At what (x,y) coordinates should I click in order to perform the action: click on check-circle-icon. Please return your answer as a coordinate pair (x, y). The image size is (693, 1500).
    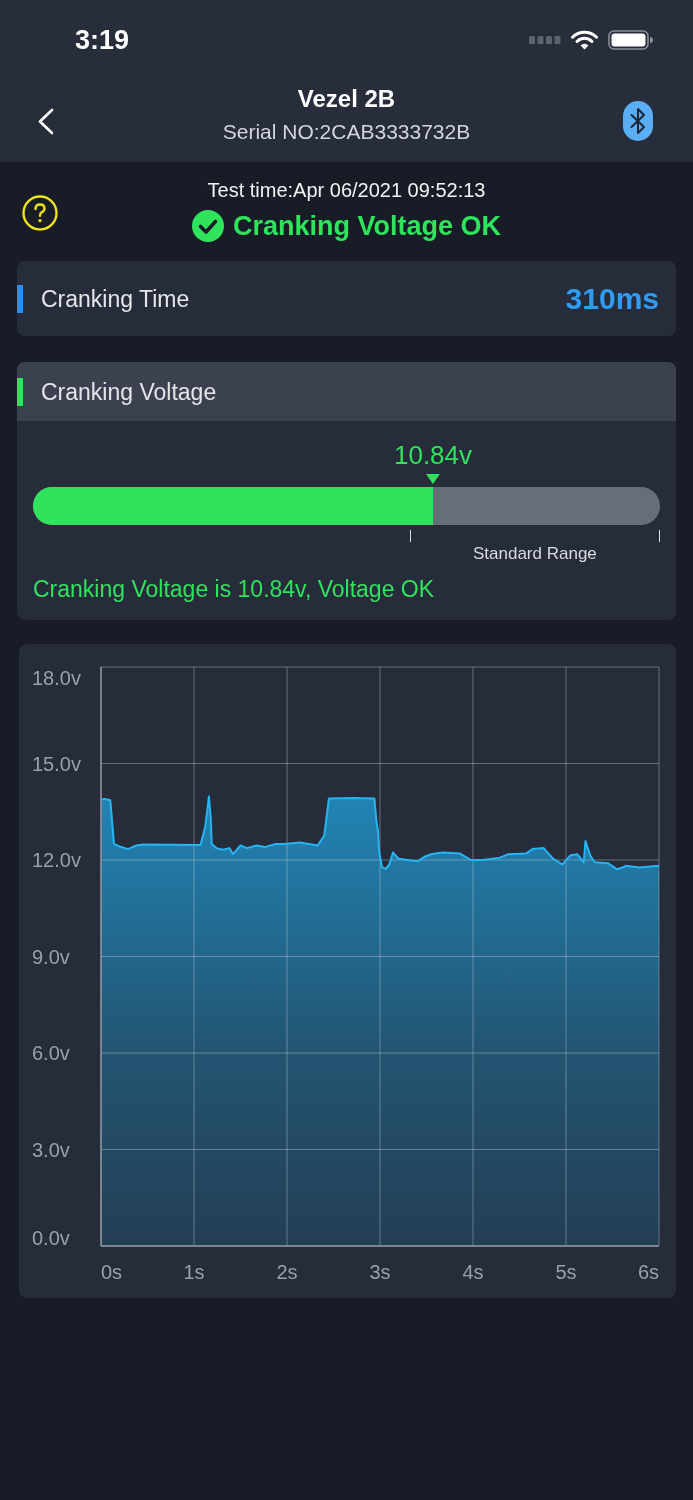
    Looking at the image, I should click on (207, 225).